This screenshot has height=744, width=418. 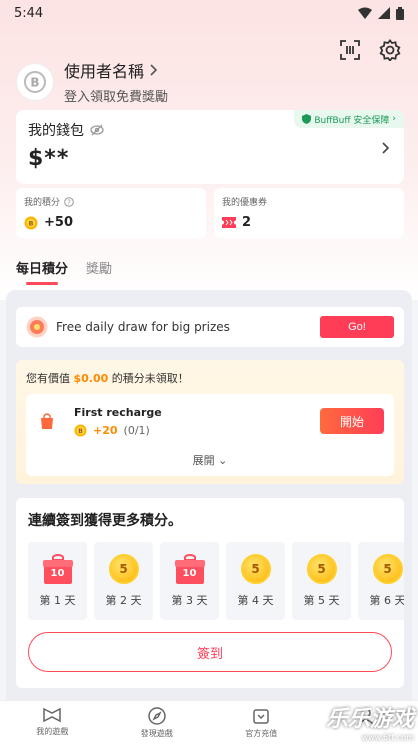 I want to click on watermark: 乐乐游戏 www.6tt.com, so click(x=370, y=721).